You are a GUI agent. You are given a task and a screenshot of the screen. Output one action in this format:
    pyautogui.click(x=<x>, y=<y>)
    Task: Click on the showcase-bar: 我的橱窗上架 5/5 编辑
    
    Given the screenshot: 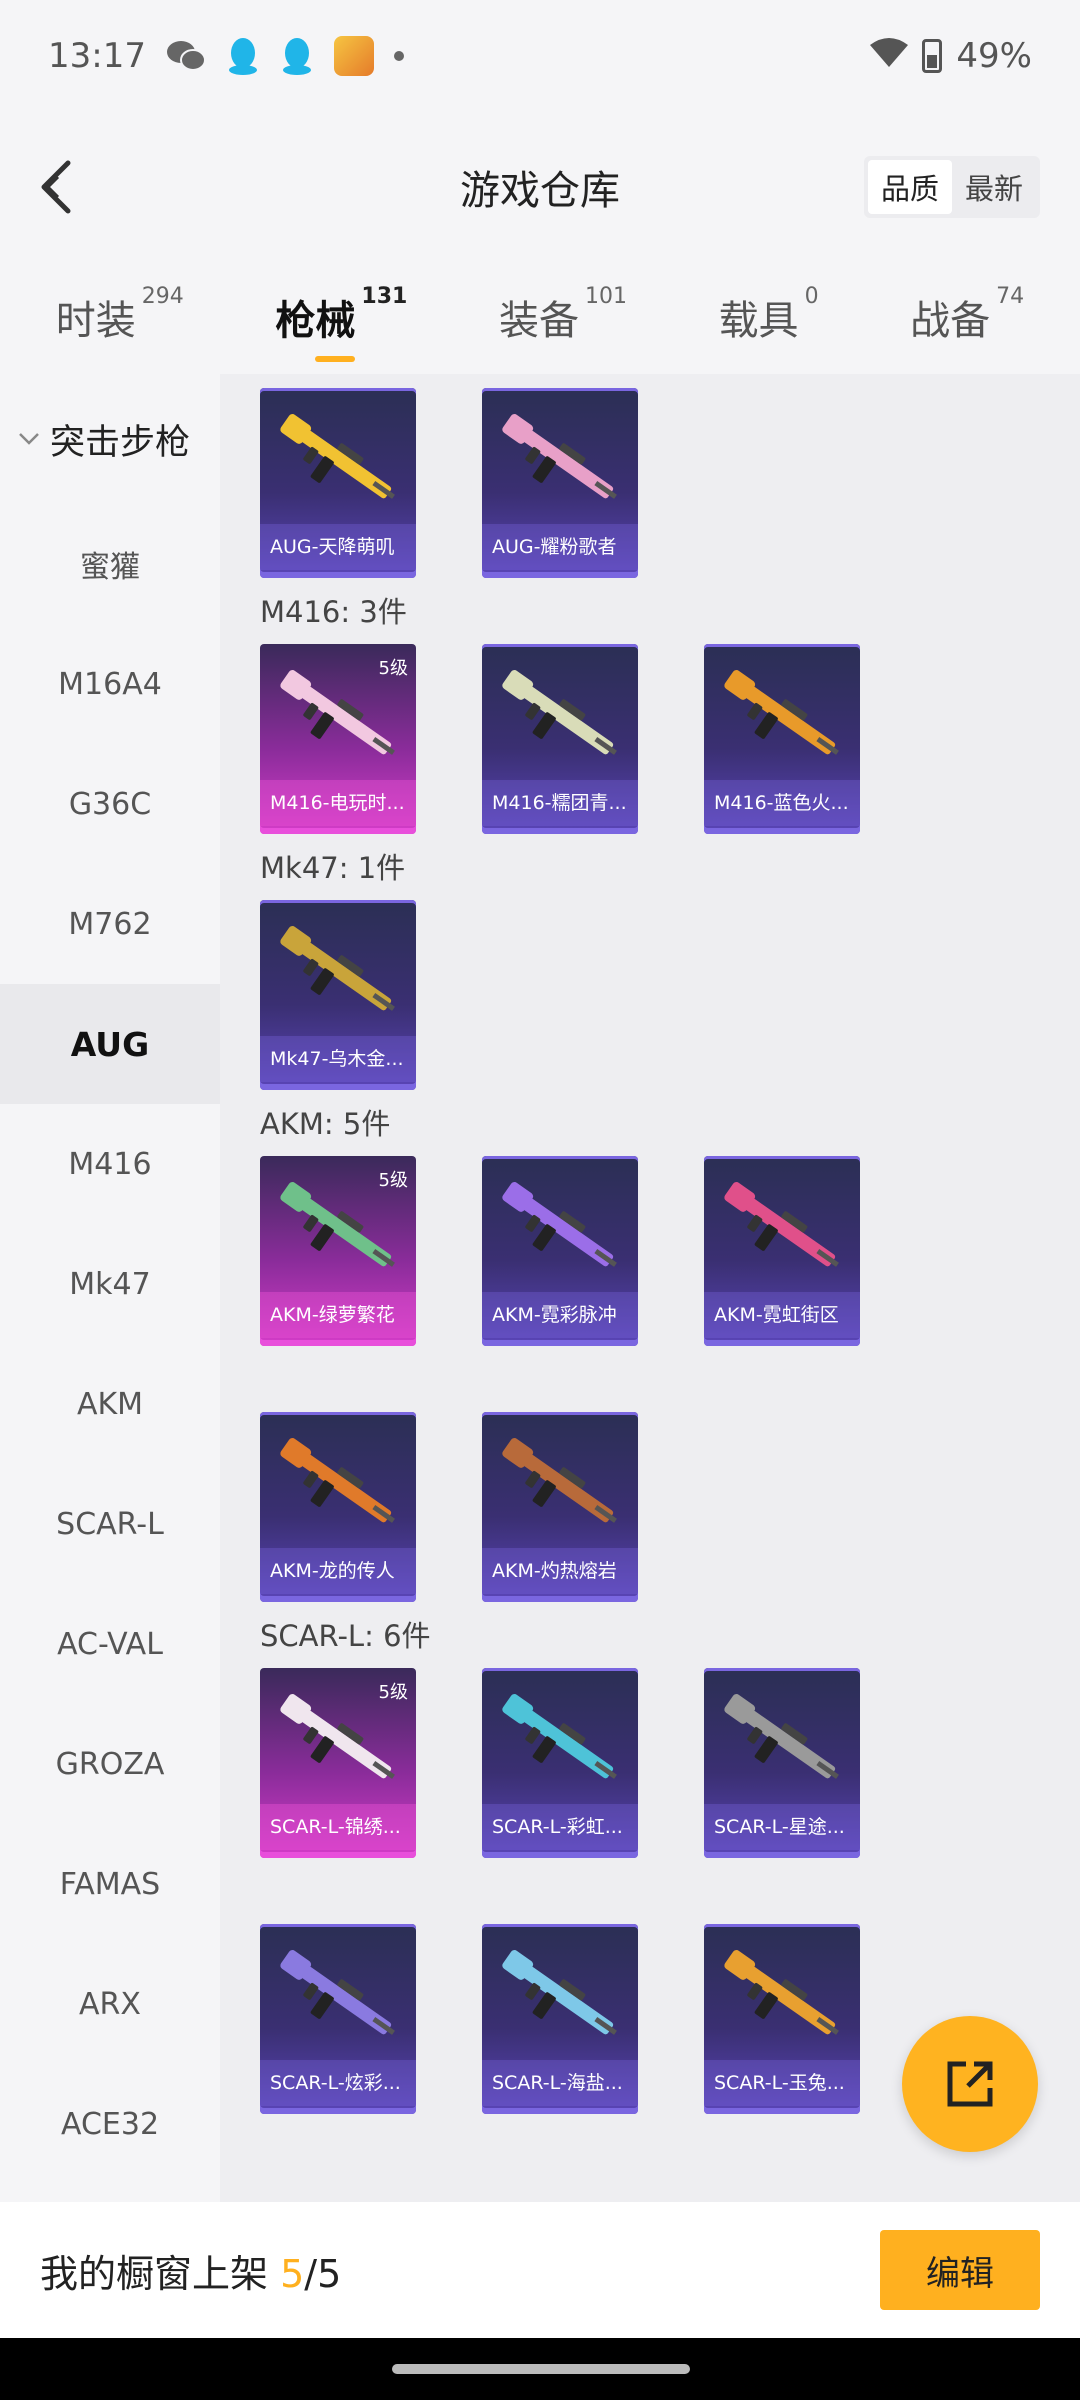 What is the action you would take?
    pyautogui.click(x=540, y=2270)
    